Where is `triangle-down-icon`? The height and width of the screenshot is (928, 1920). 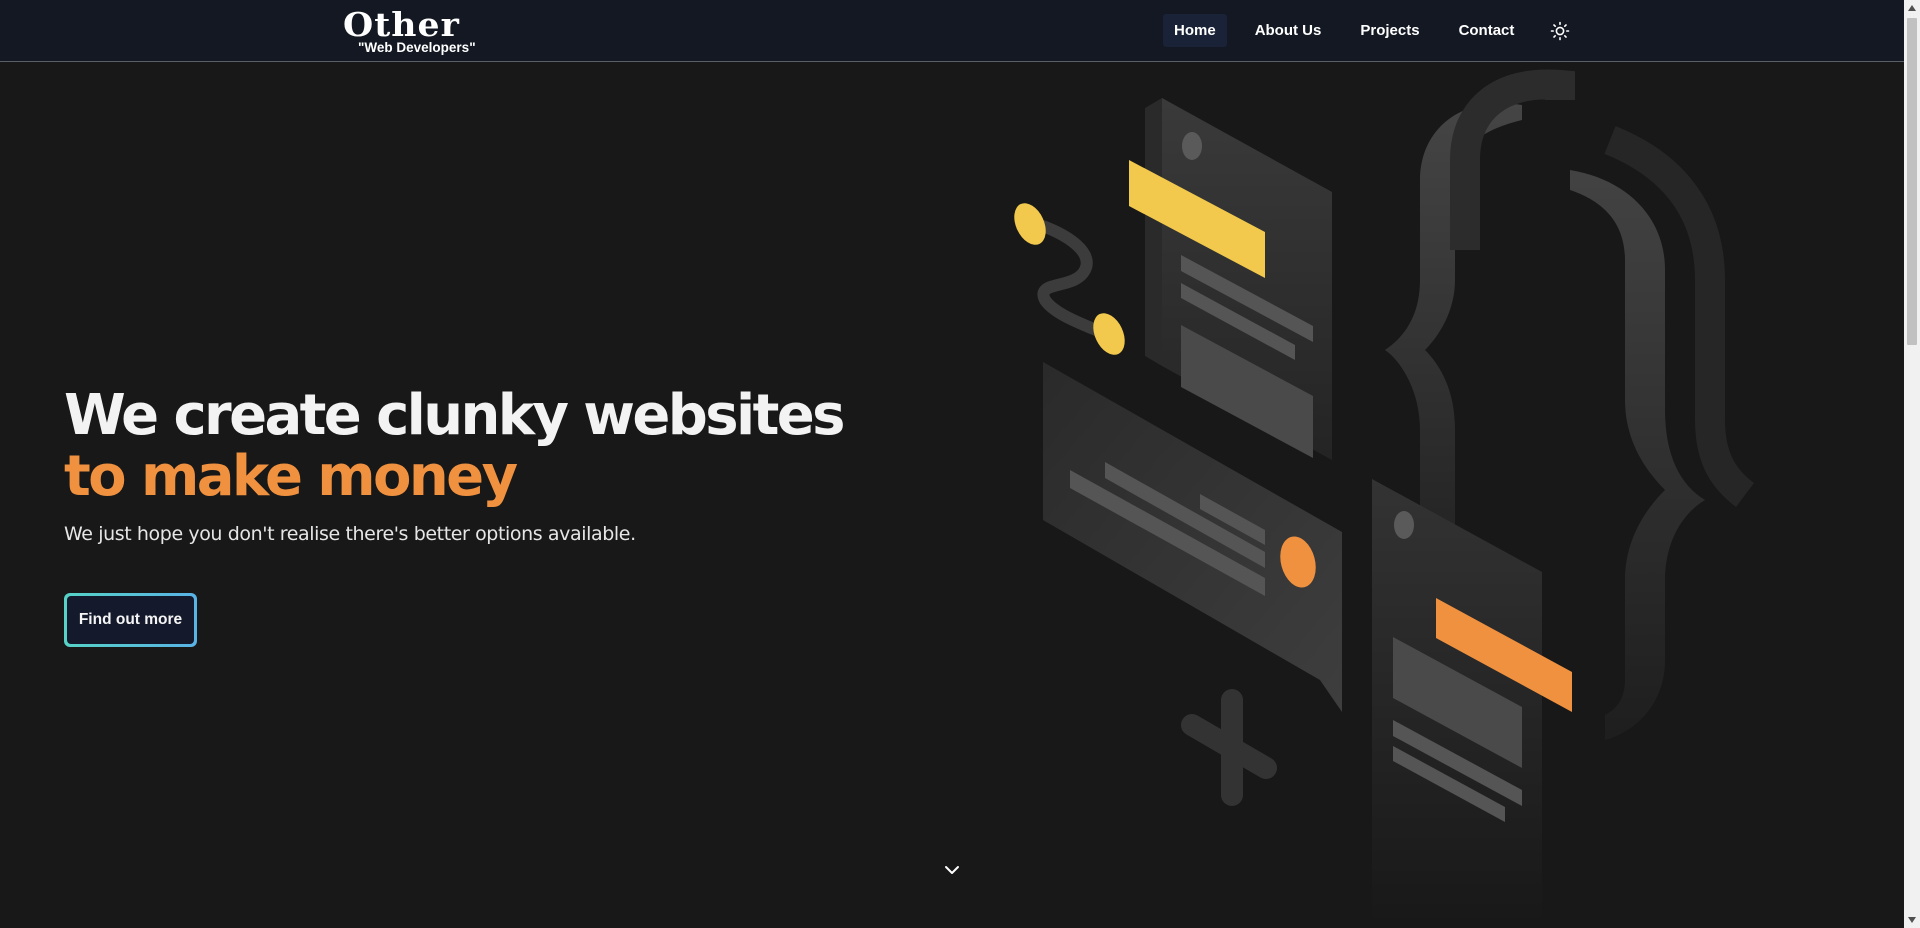
triangle-down-icon is located at coordinates (1912, 920).